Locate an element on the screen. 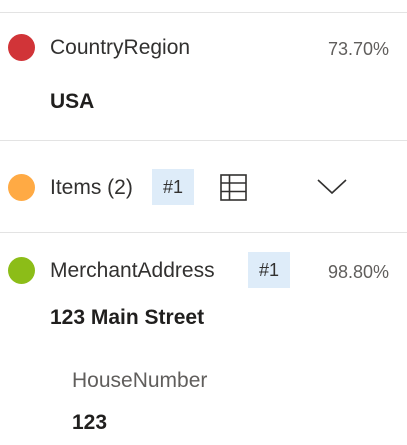 The width and height of the screenshot is (407, 445). field-label: CountryRegion is located at coordinates (120, 47).